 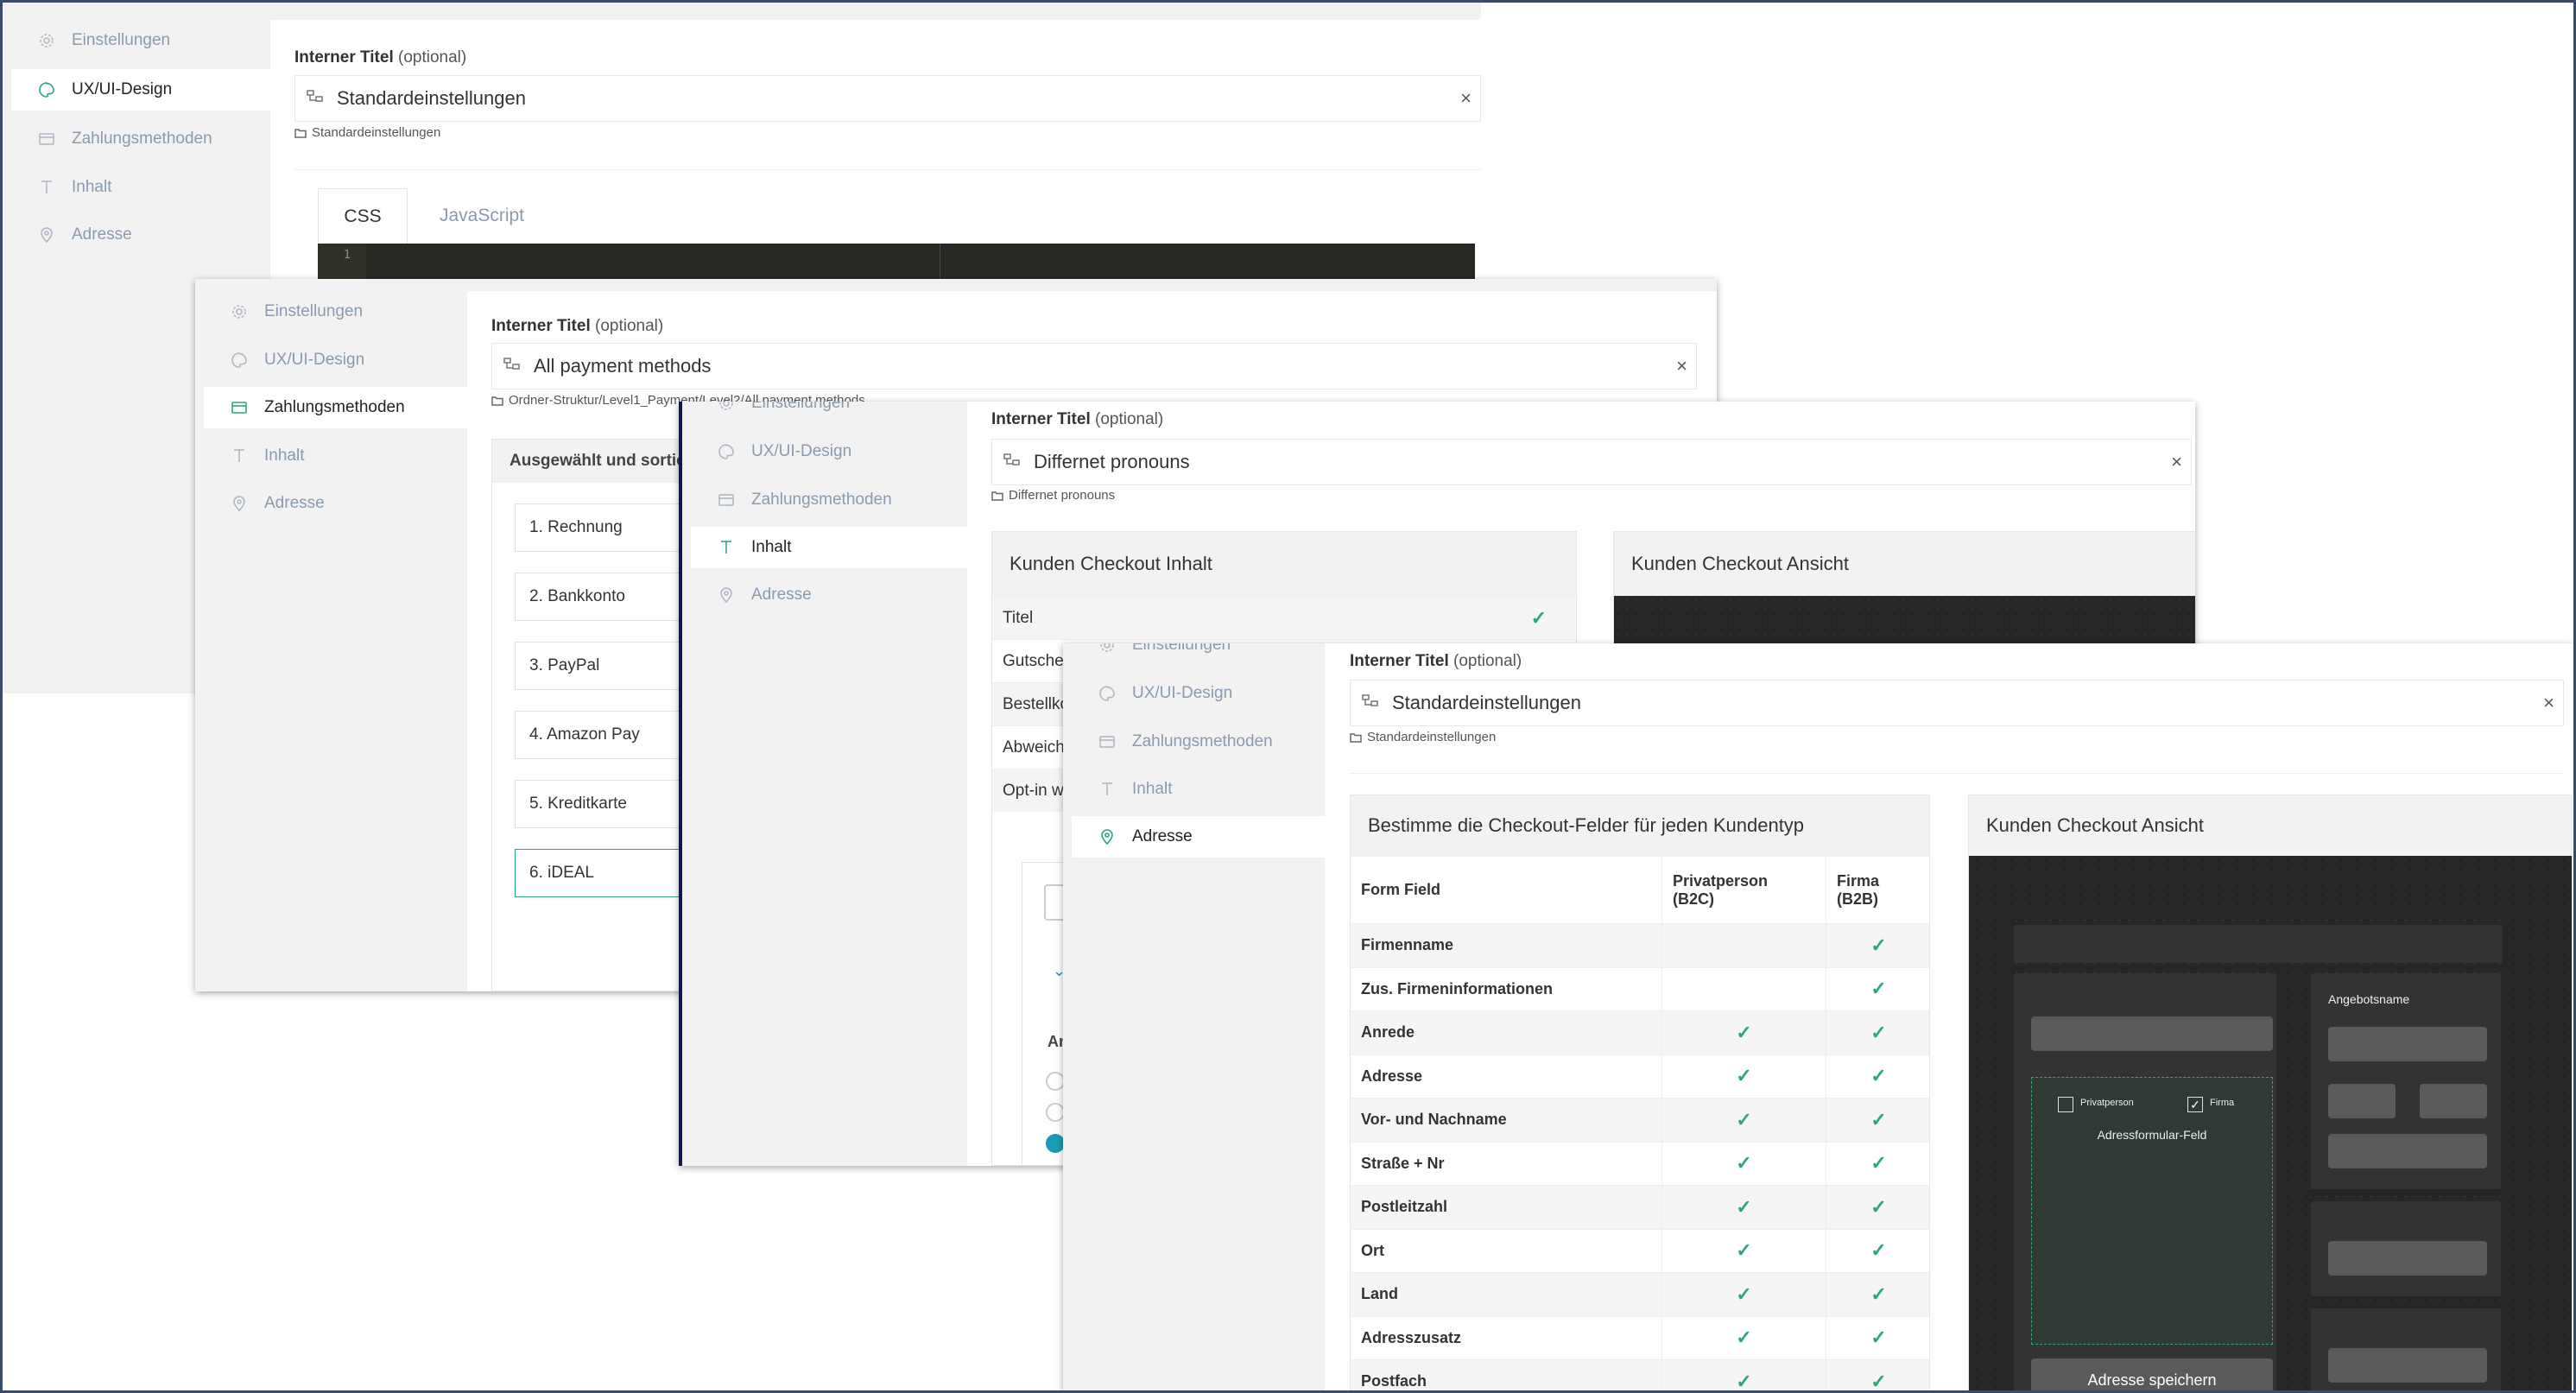 What do you see at coordinates (1094, 366) in the screenshot?
I see `internal-title-input: All payment methods ×` at bounding box center [1094, 366].